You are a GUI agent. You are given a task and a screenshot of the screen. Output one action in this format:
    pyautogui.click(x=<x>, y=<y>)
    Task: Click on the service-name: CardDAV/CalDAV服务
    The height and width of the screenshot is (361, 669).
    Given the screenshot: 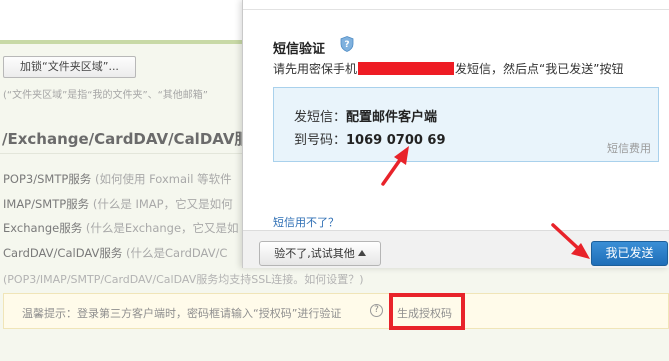 What is the action you would take?
    pyautogui.click(x=63, y=253)
    